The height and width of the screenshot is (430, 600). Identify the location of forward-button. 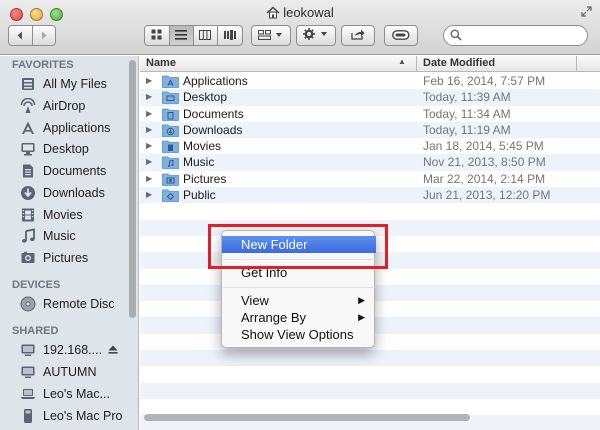
(44, 35).